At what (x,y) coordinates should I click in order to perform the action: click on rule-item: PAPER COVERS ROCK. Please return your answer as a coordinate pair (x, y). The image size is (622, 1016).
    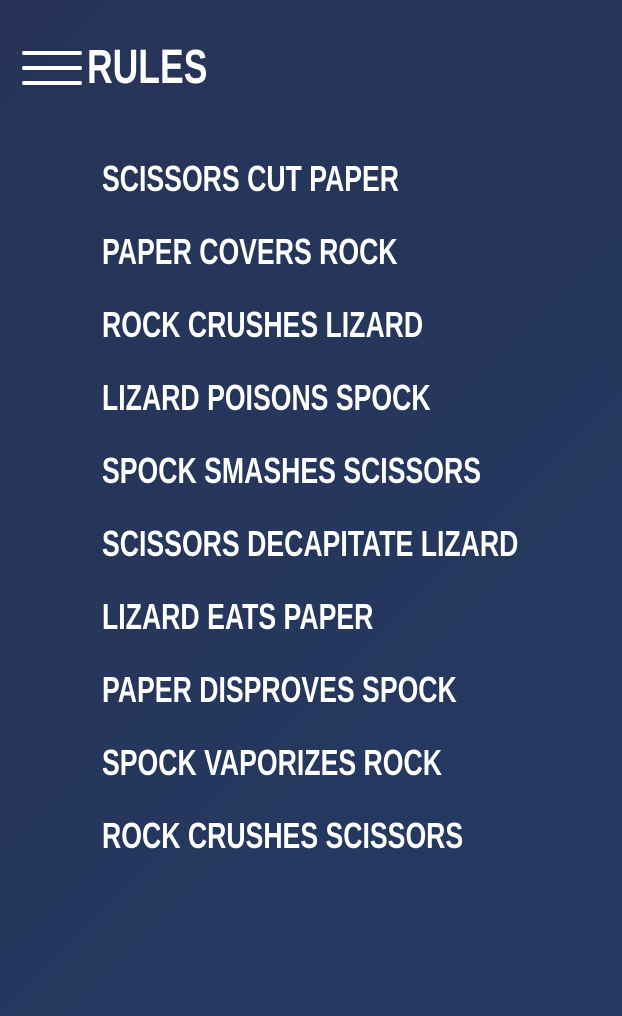
    Looking at the image, I should click on (362, 251).